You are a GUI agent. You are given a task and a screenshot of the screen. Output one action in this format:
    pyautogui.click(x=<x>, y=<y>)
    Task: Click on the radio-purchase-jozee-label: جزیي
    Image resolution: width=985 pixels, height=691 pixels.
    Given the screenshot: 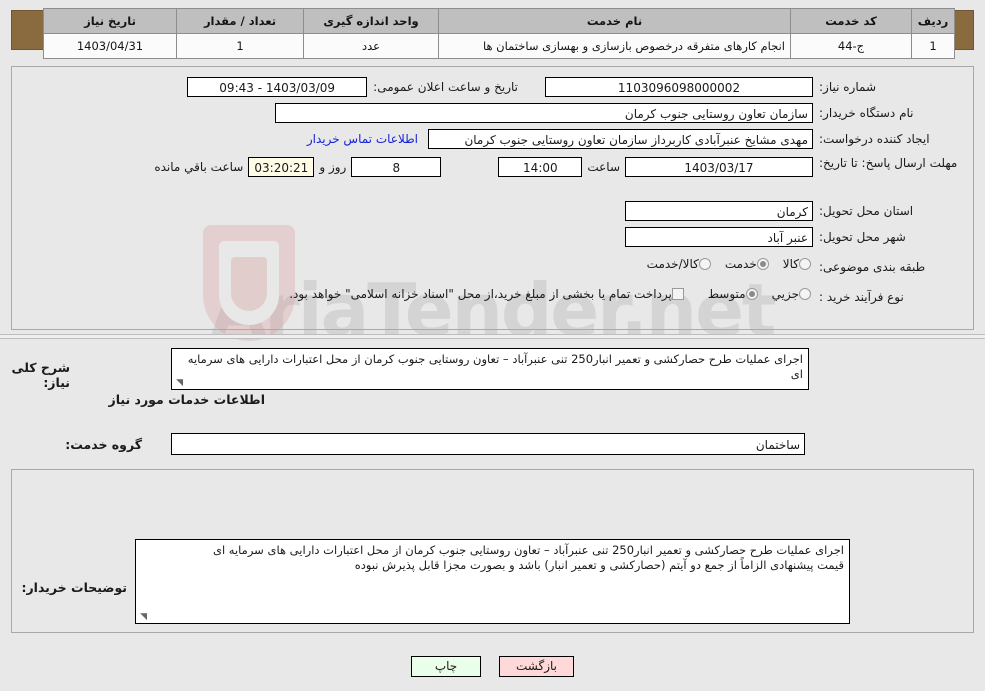 What is the action you would take?
    pyautogui.click(x=785, y=294)
    